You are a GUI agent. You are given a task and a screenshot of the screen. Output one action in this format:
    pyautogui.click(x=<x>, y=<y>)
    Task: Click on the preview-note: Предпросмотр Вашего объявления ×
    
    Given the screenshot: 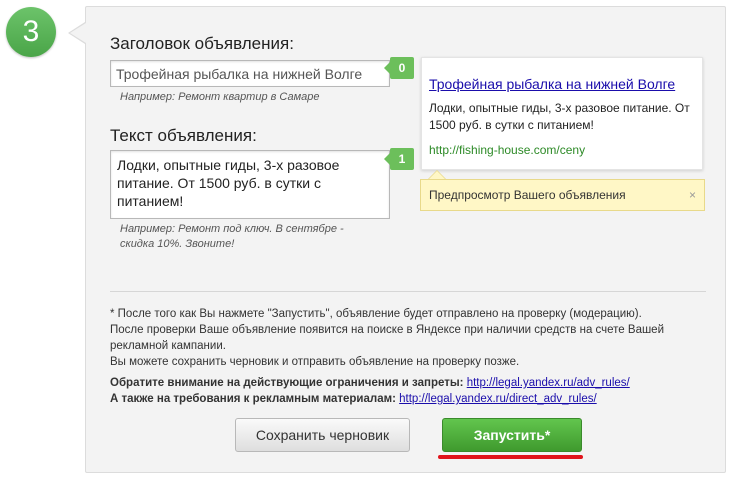 What is the action you would take?
    pyautogui.click(x=562, y=195)
    